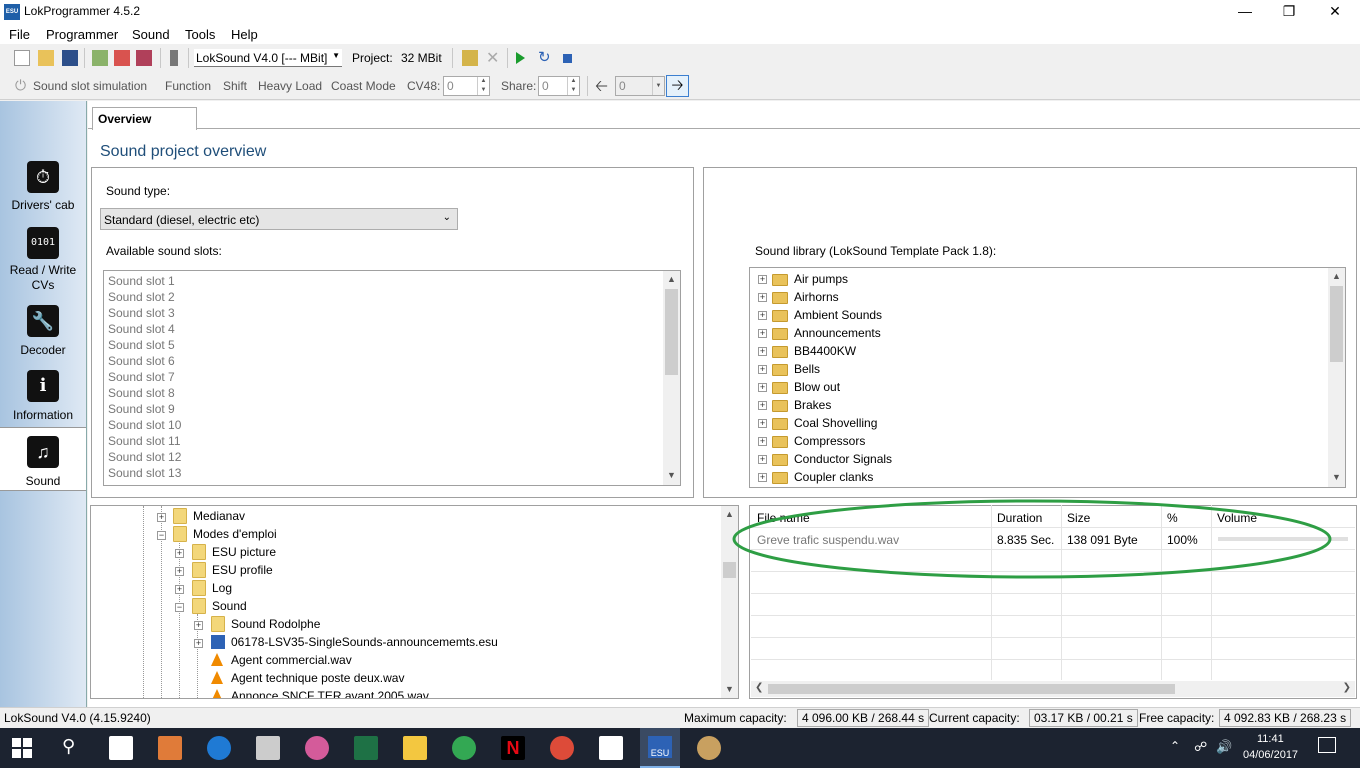  I want to click on key-icon, so click(174, 58).